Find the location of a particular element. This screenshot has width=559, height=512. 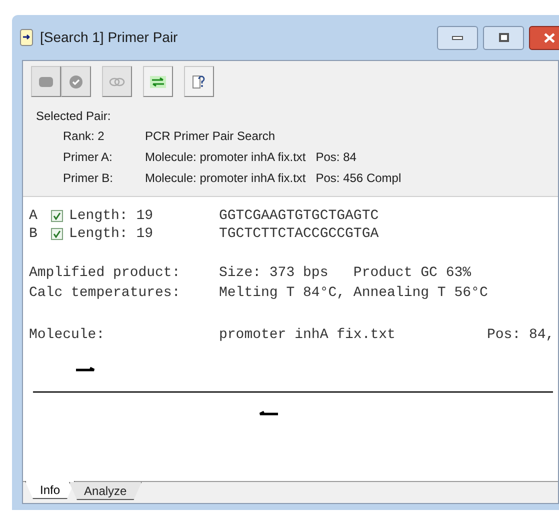

field-value: Molecule: promoter inhA fix.txt Pos: 456 Compl is located at coordinates (273, 178).